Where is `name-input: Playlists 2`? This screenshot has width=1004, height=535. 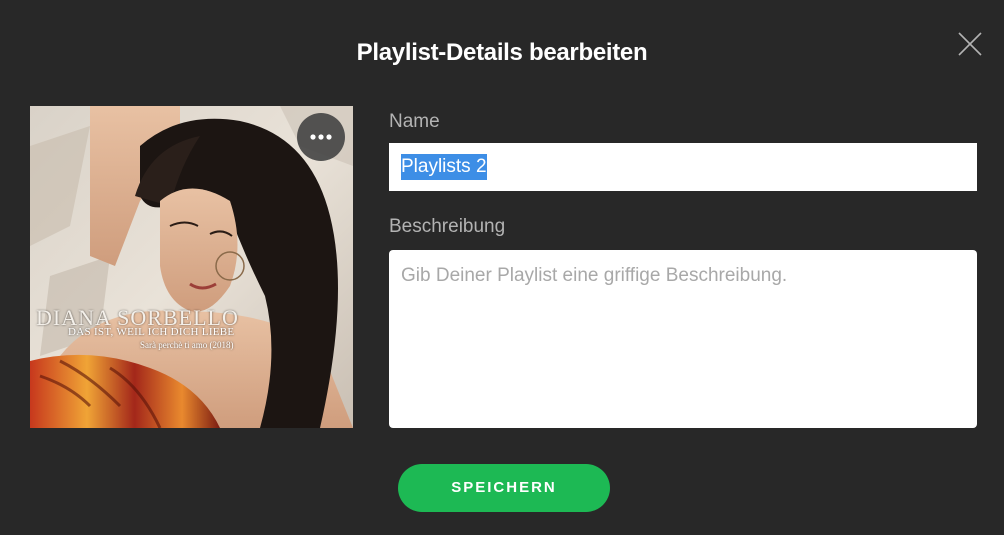 name-input: Playlists 2 is located at coordinates (683, 167).